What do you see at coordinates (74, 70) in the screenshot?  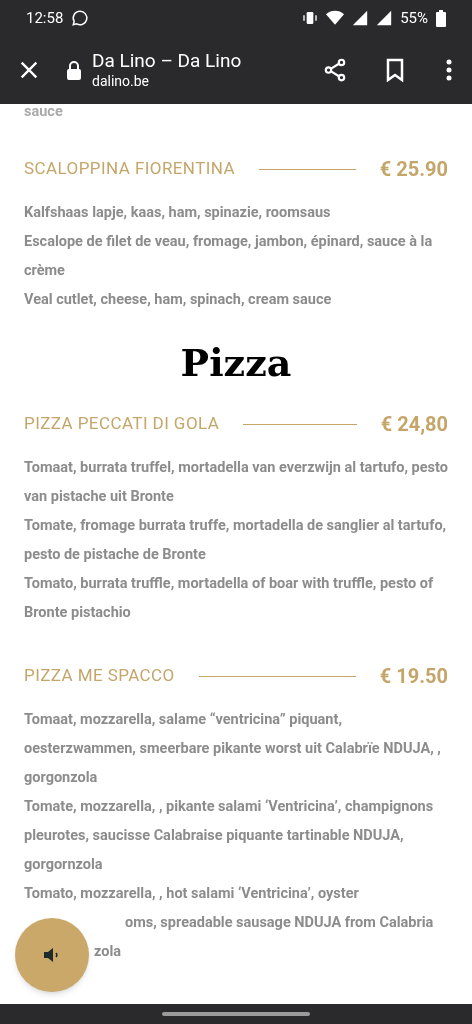 I see `lock-icon` at bounding box center [74, 70].